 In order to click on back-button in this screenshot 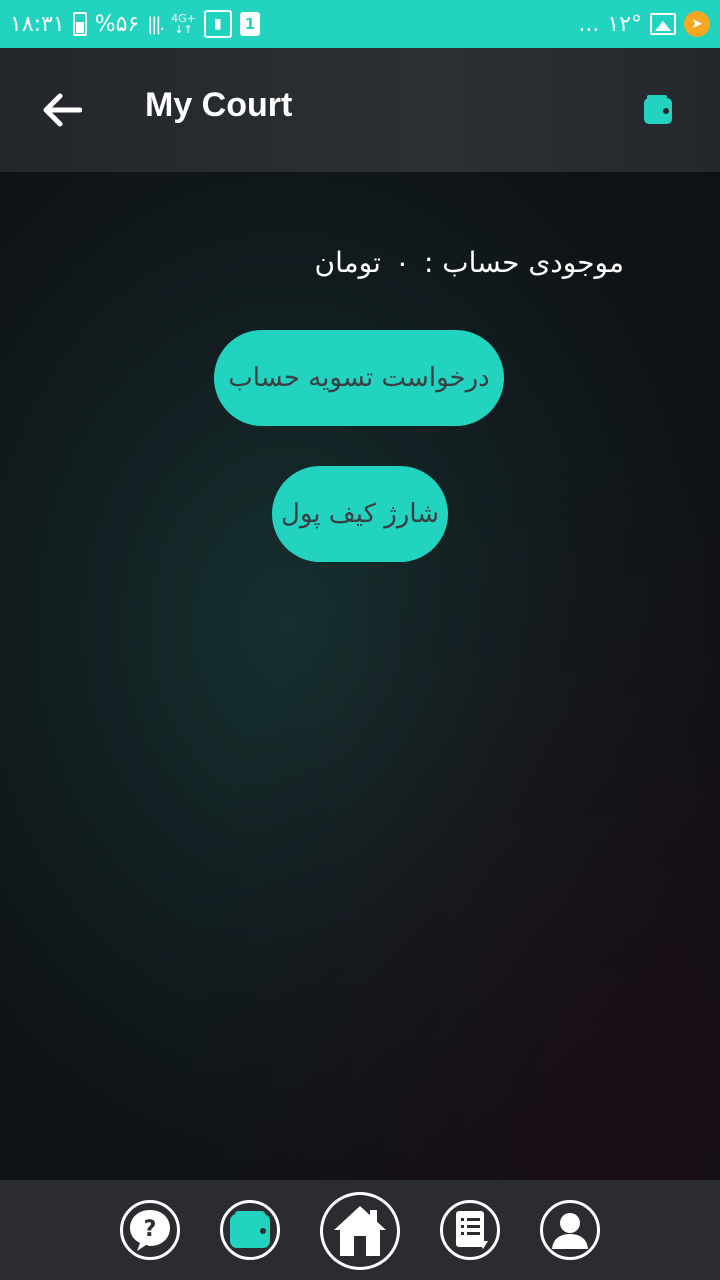, I will do `click(62, 110)`.